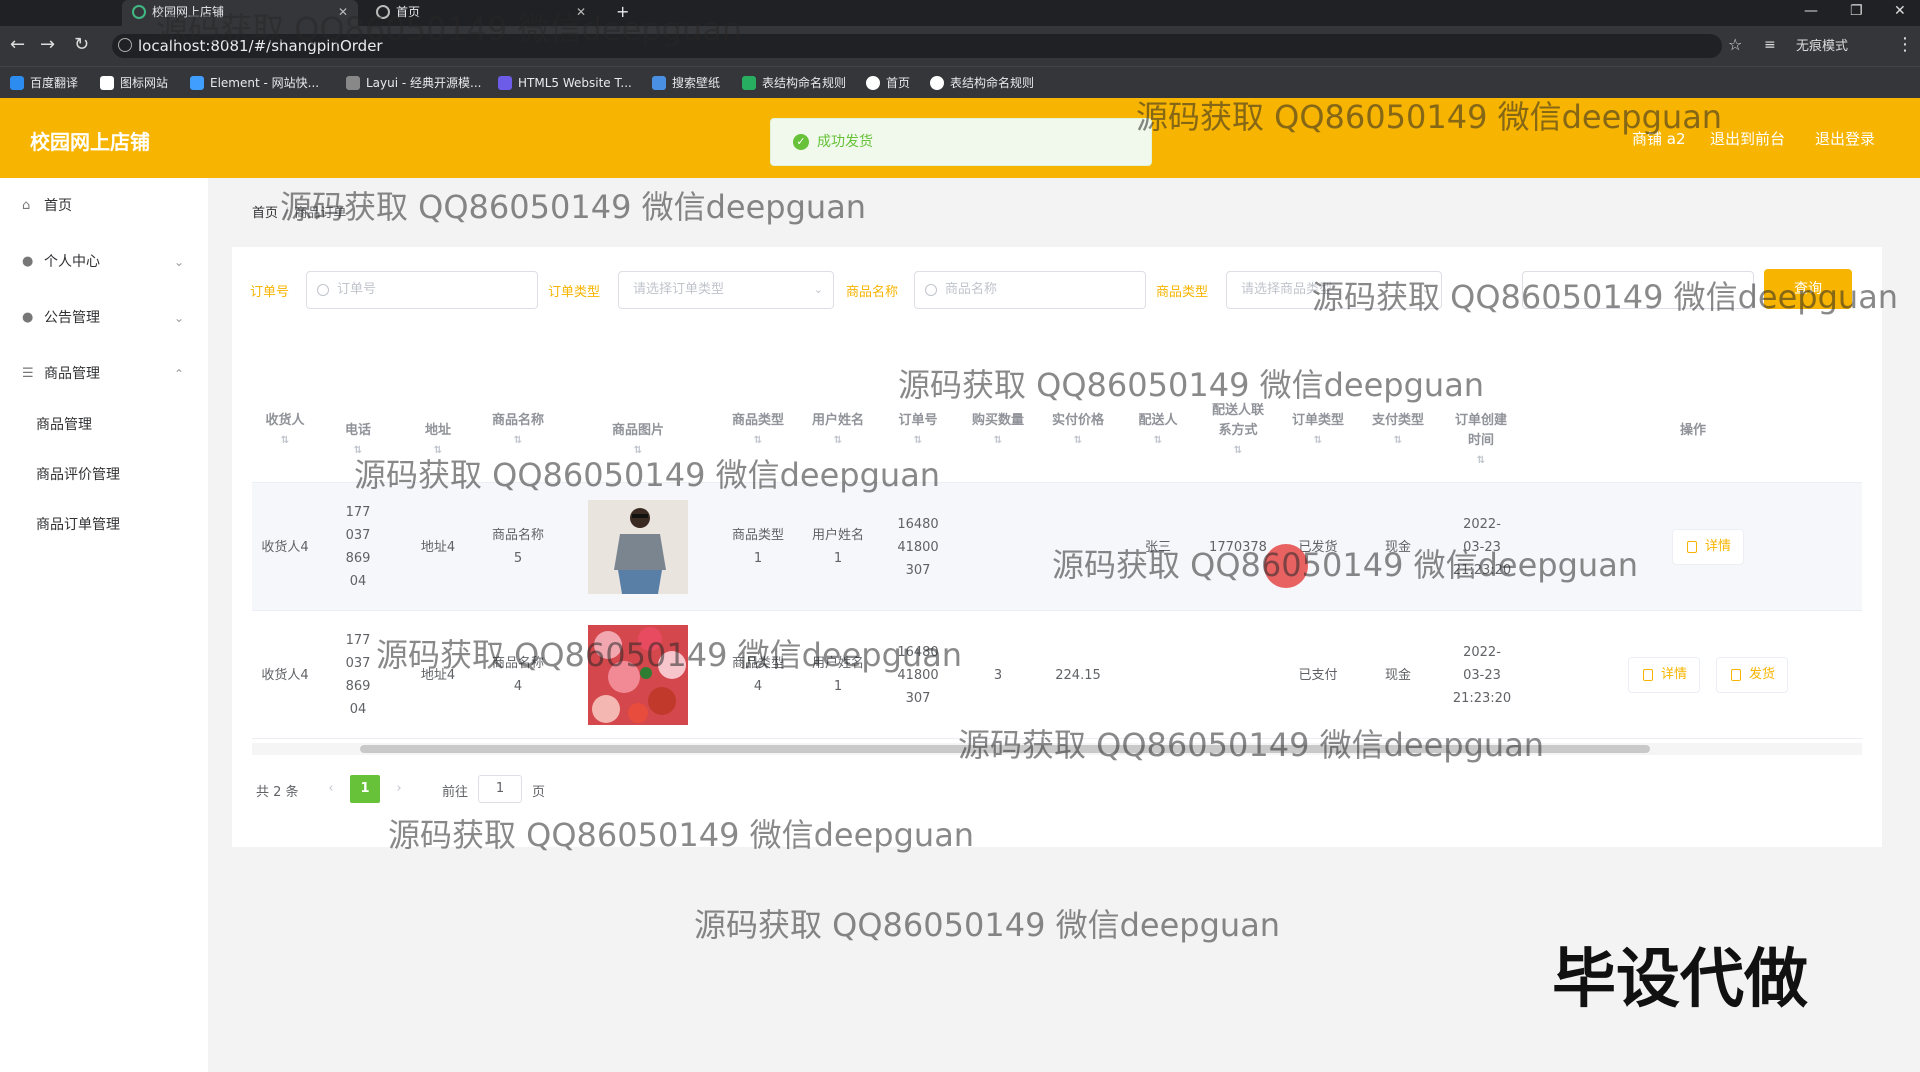 The image size is (1920, 1072). What do you see at coordinates (1238, 675) in the screenshot?
I see `cell-courier-phone` at bounding box center [1238, 675].